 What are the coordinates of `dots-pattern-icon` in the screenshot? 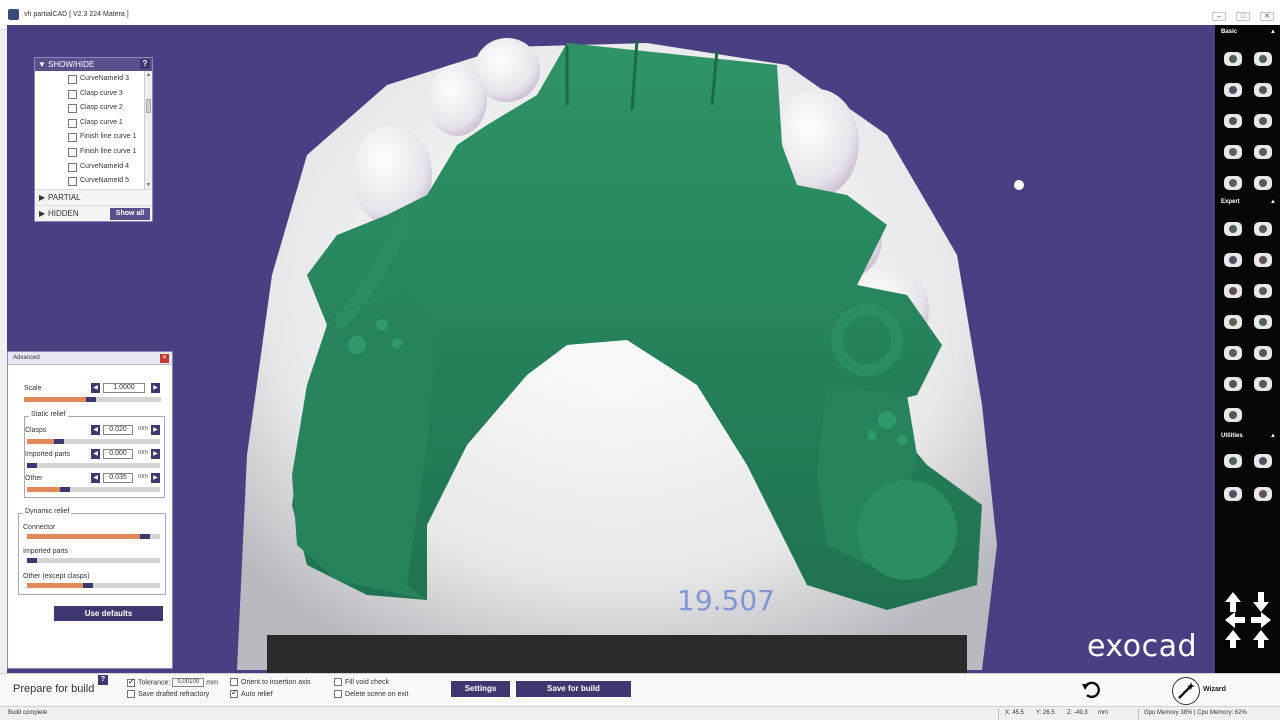 It's located at (1233, 291).